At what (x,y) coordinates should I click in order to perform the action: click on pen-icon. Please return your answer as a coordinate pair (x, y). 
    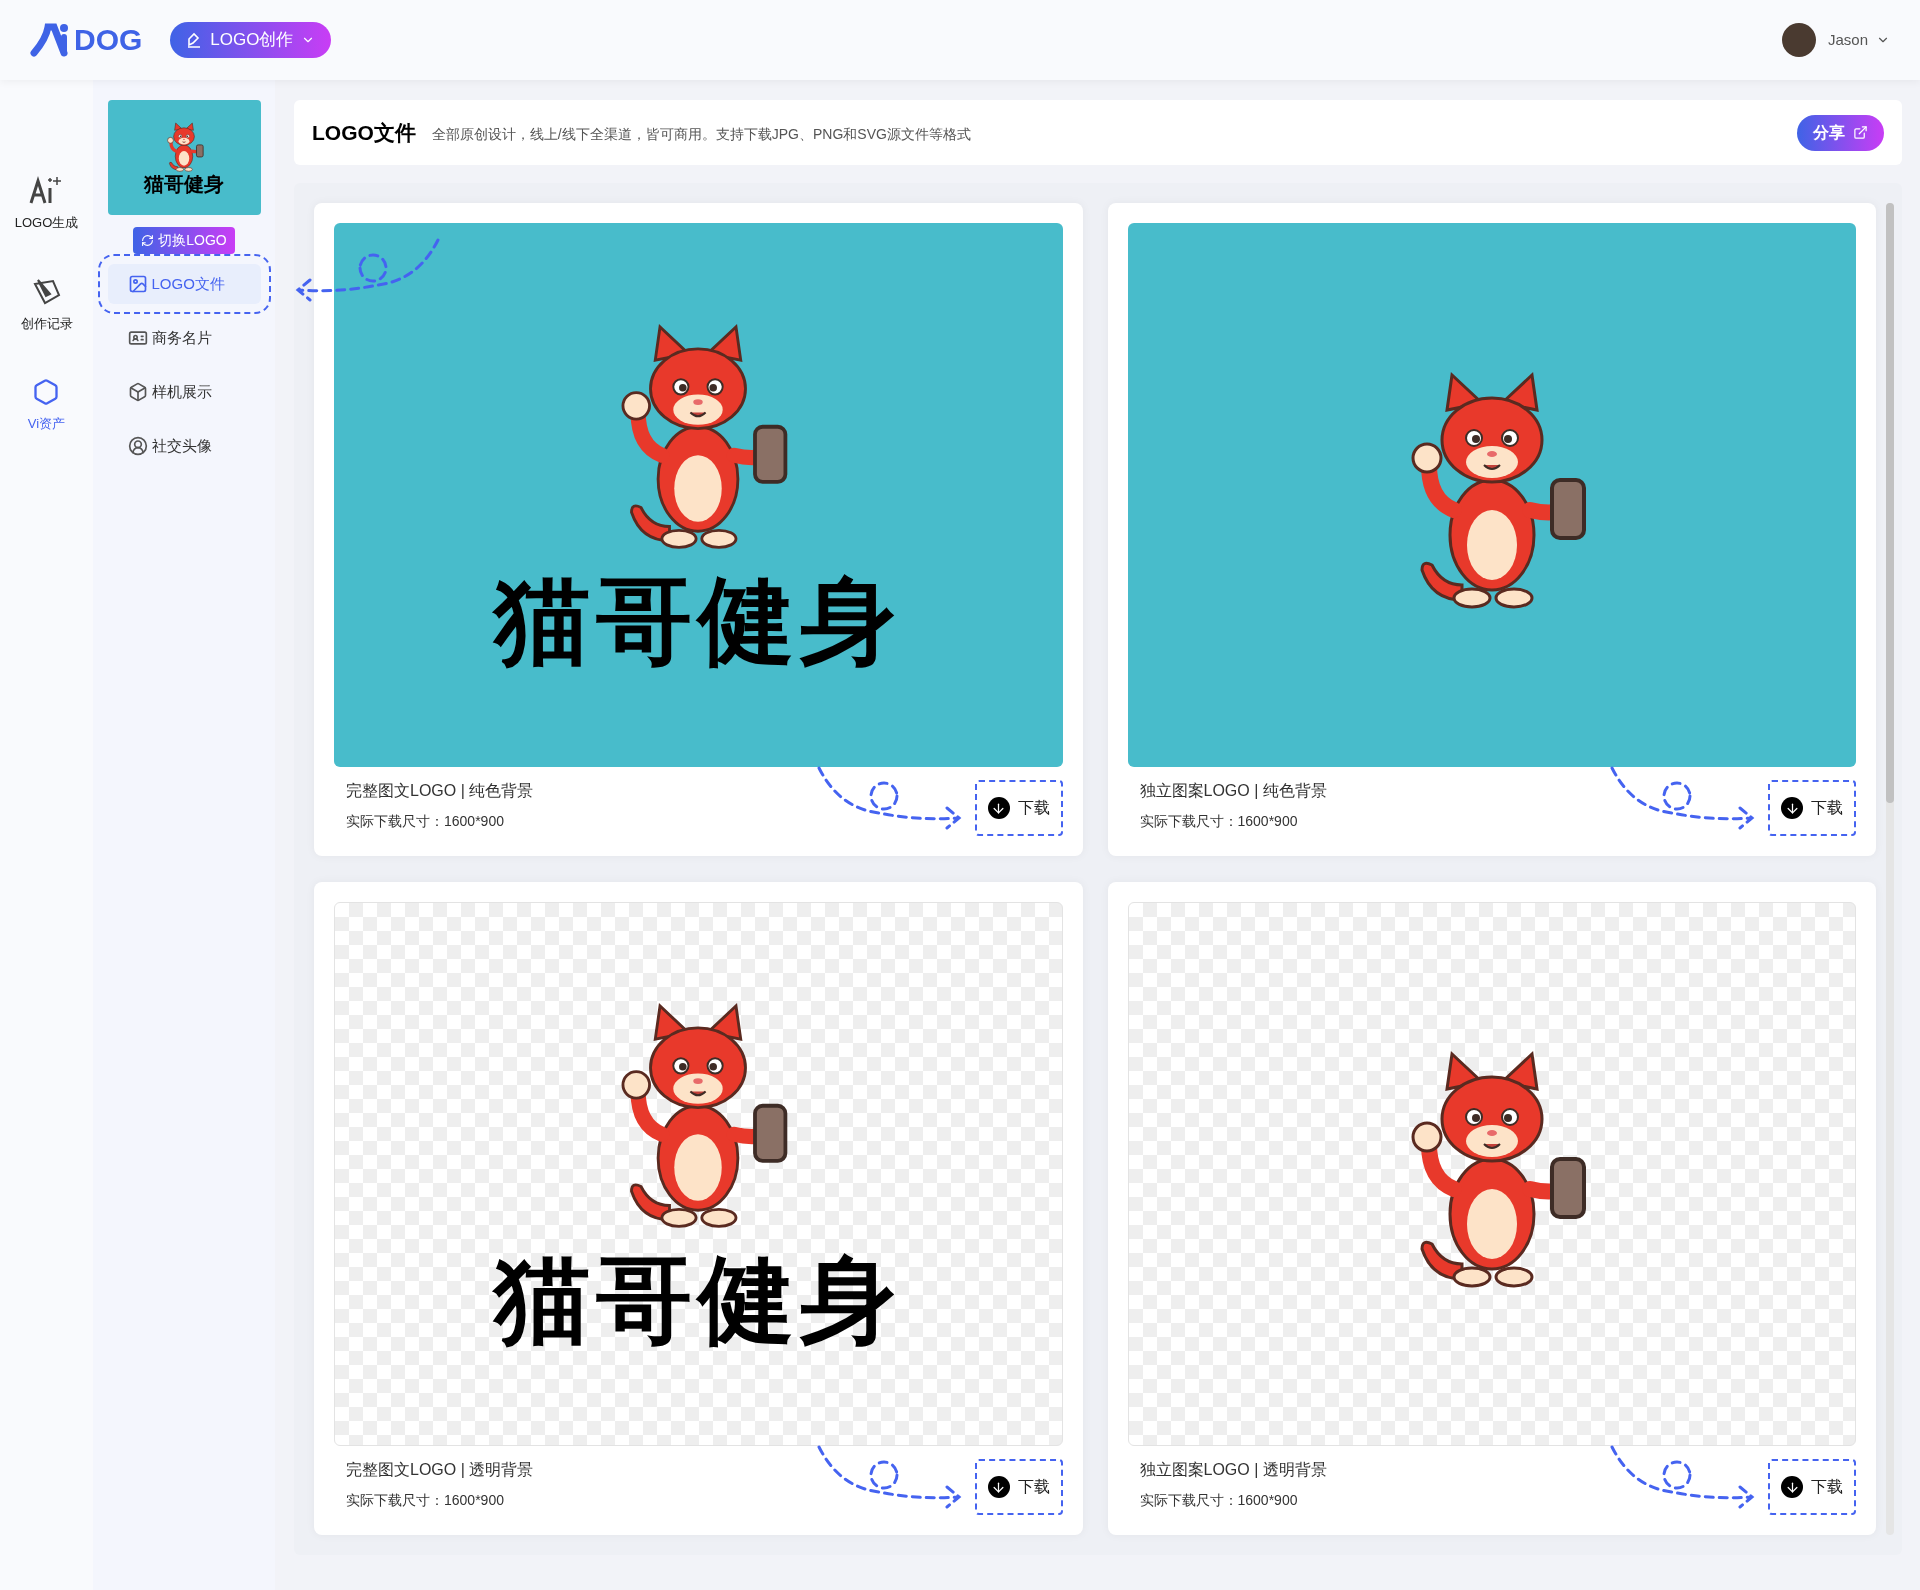
    Looking at the image, I should click on (194, 40).